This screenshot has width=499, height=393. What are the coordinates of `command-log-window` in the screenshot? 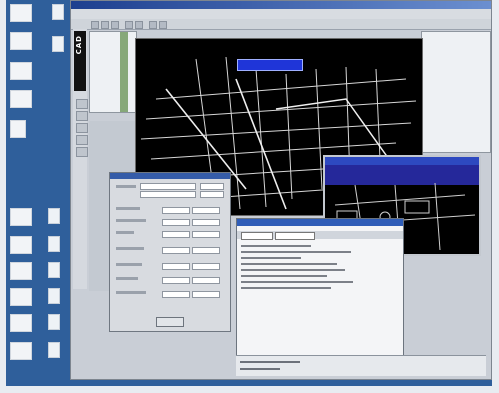 It's located at (320, 287).